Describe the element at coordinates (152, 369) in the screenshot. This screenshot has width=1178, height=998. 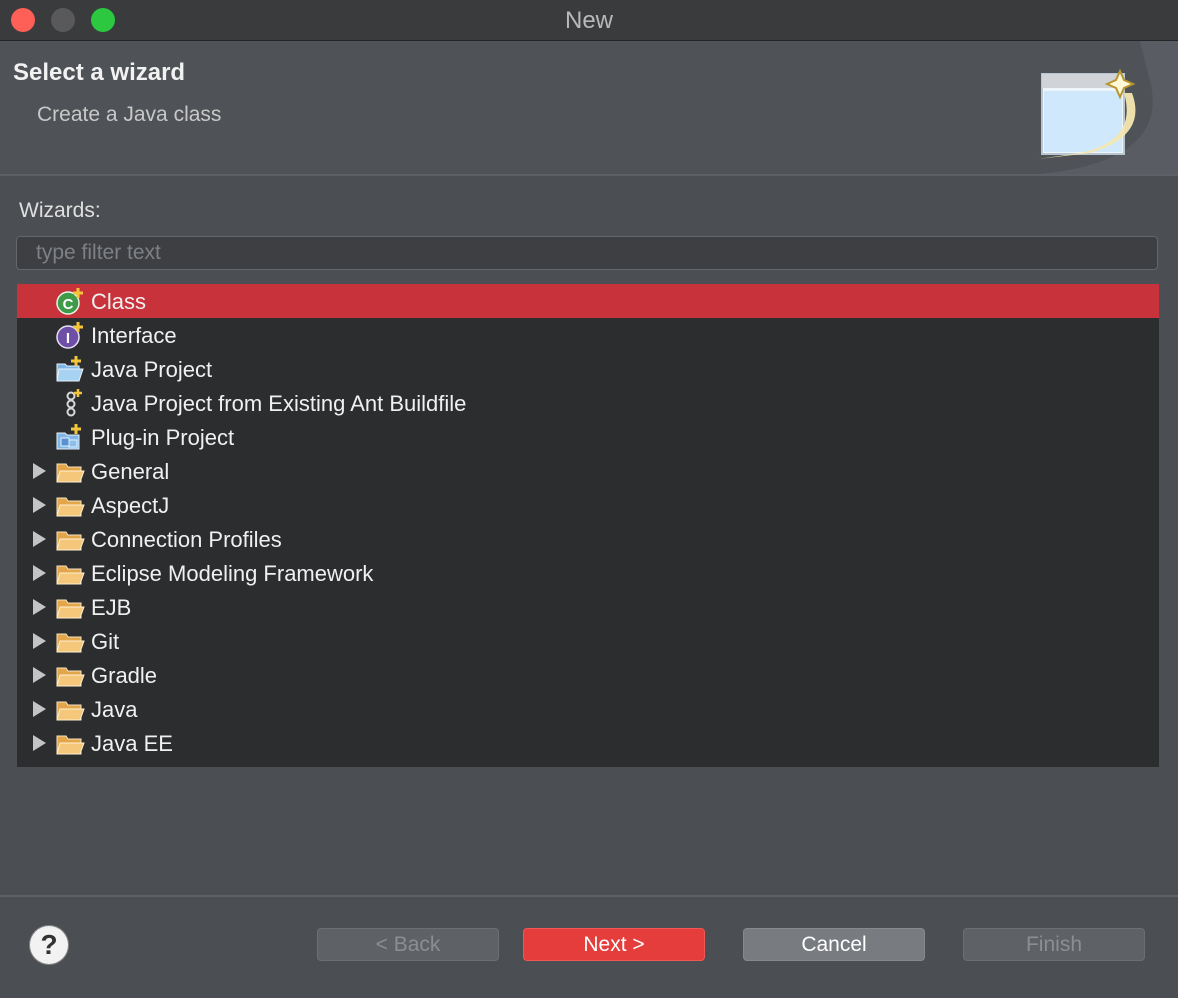
I see `tree-item-label: Java Project` at that location.